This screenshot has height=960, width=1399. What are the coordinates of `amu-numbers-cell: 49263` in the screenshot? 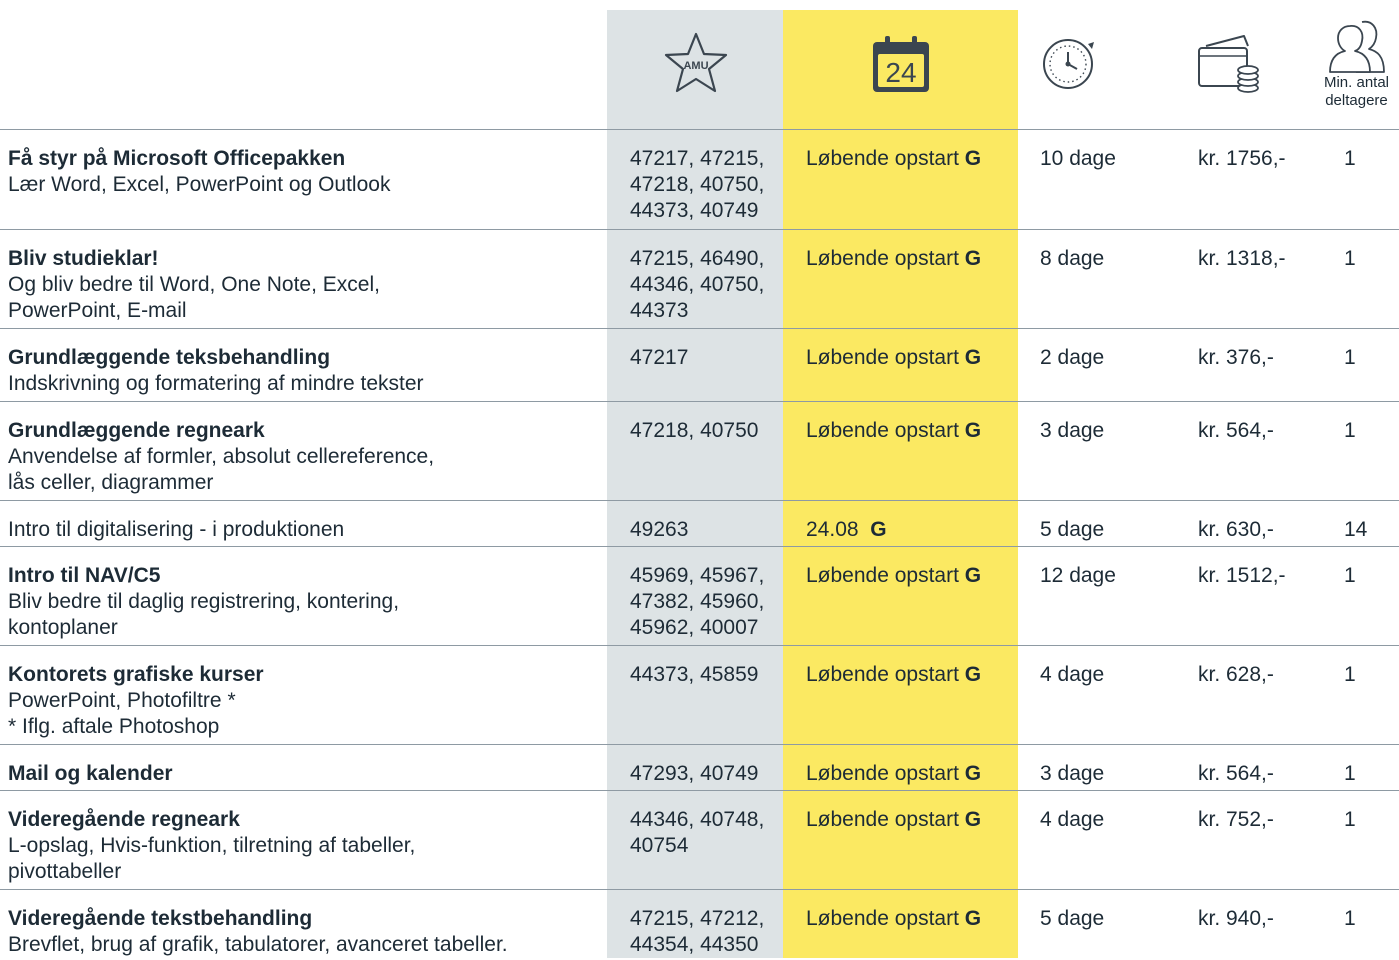 It's located at (705, 530).